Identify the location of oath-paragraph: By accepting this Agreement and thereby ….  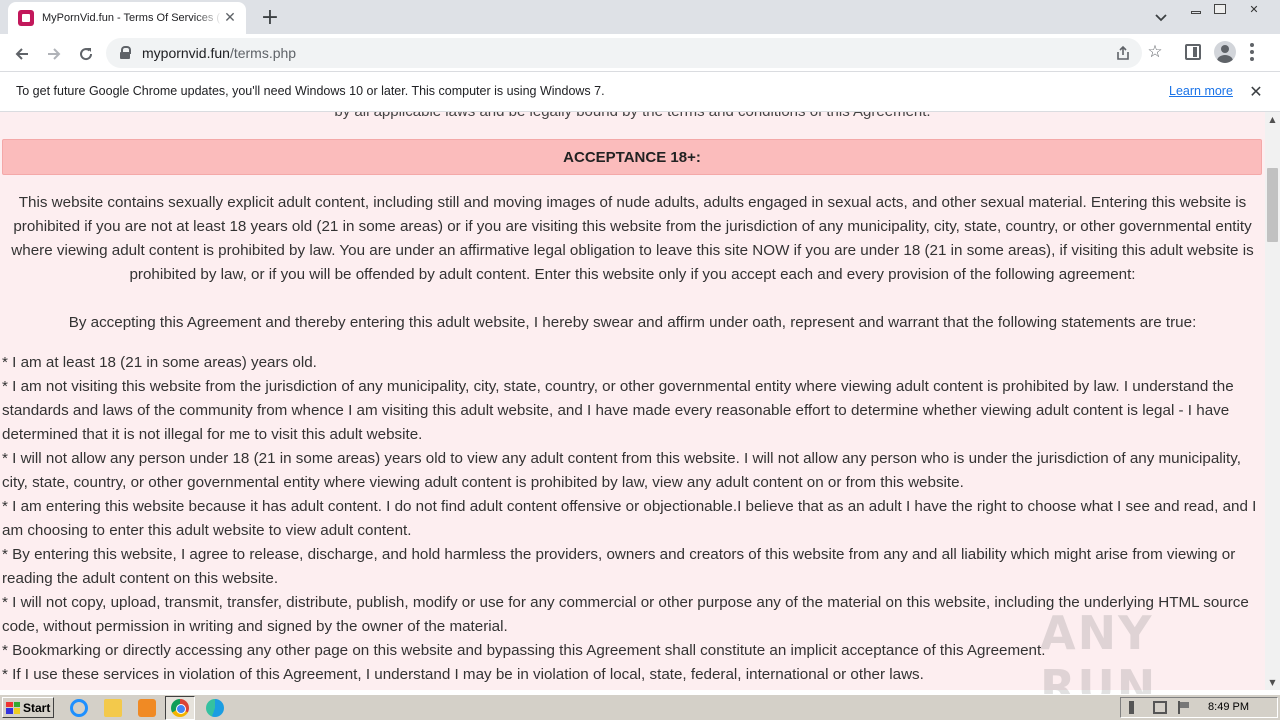
(632, 322).